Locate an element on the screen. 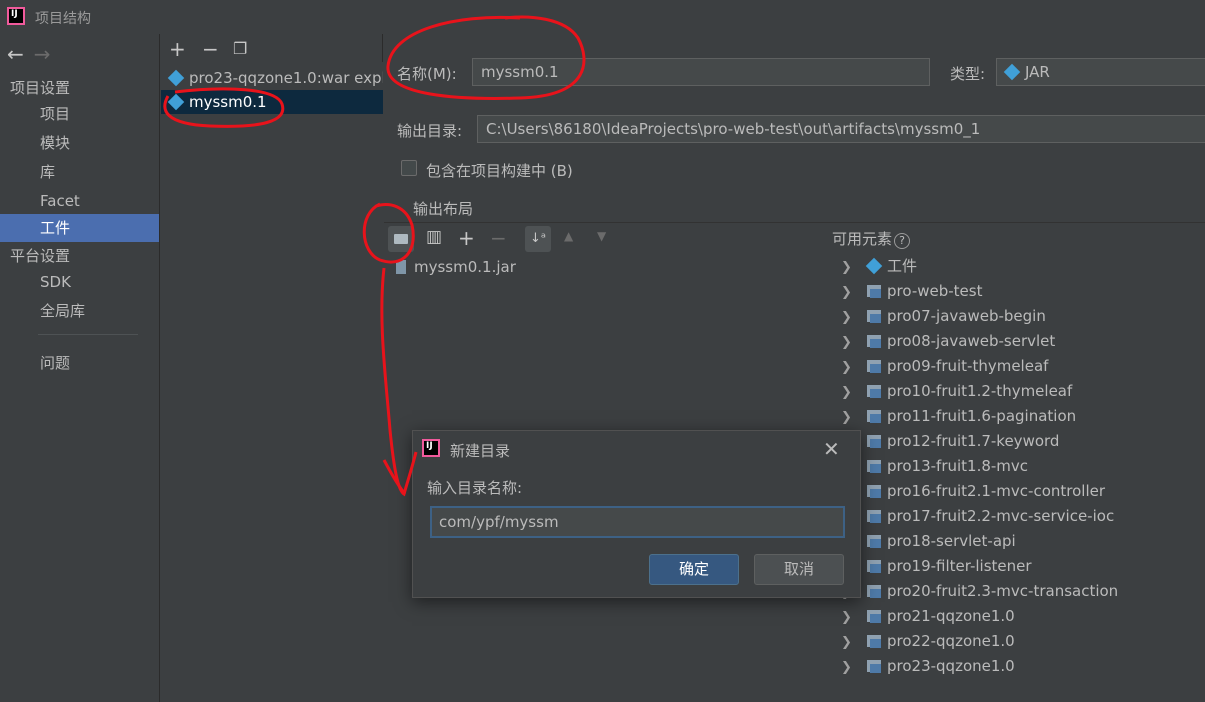  nav-arrows: ← → is located at coordinates (29, 54).